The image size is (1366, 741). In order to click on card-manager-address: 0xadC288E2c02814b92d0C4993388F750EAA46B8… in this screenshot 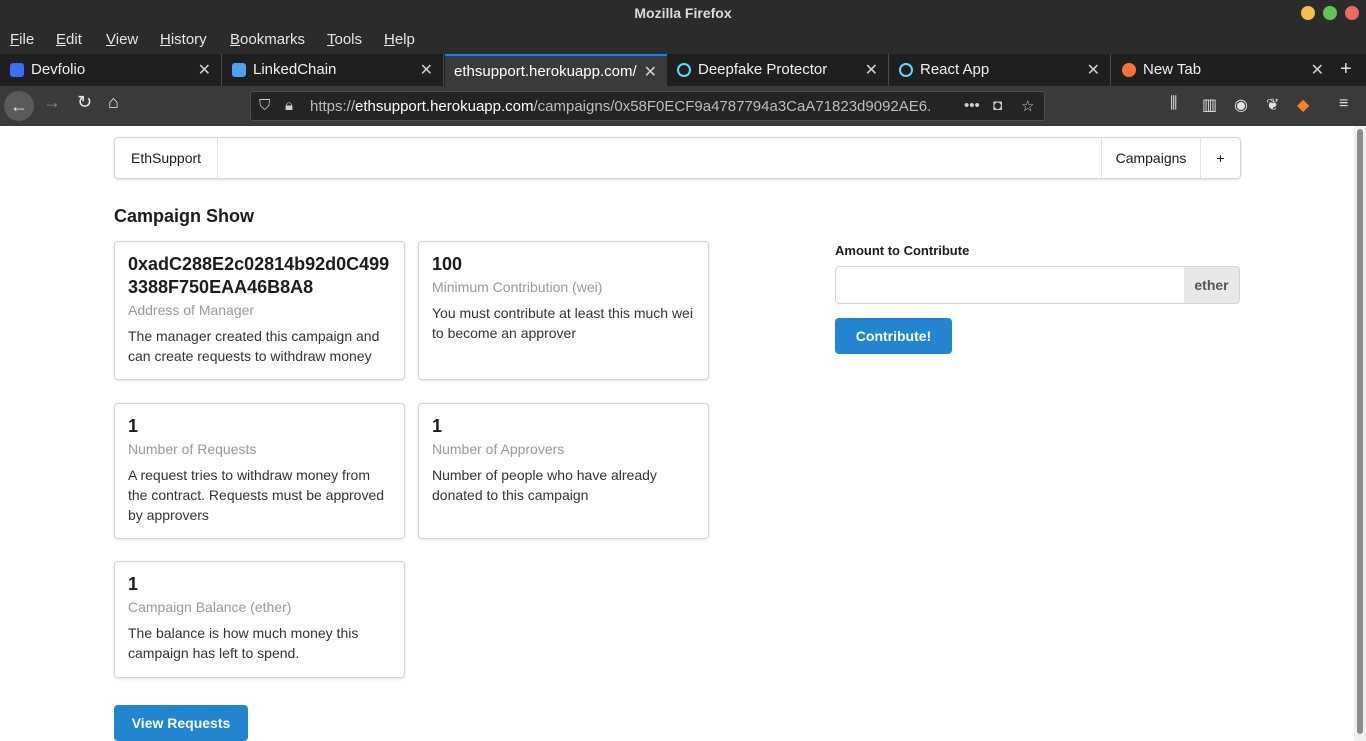, I will do `click(259, 310)`.